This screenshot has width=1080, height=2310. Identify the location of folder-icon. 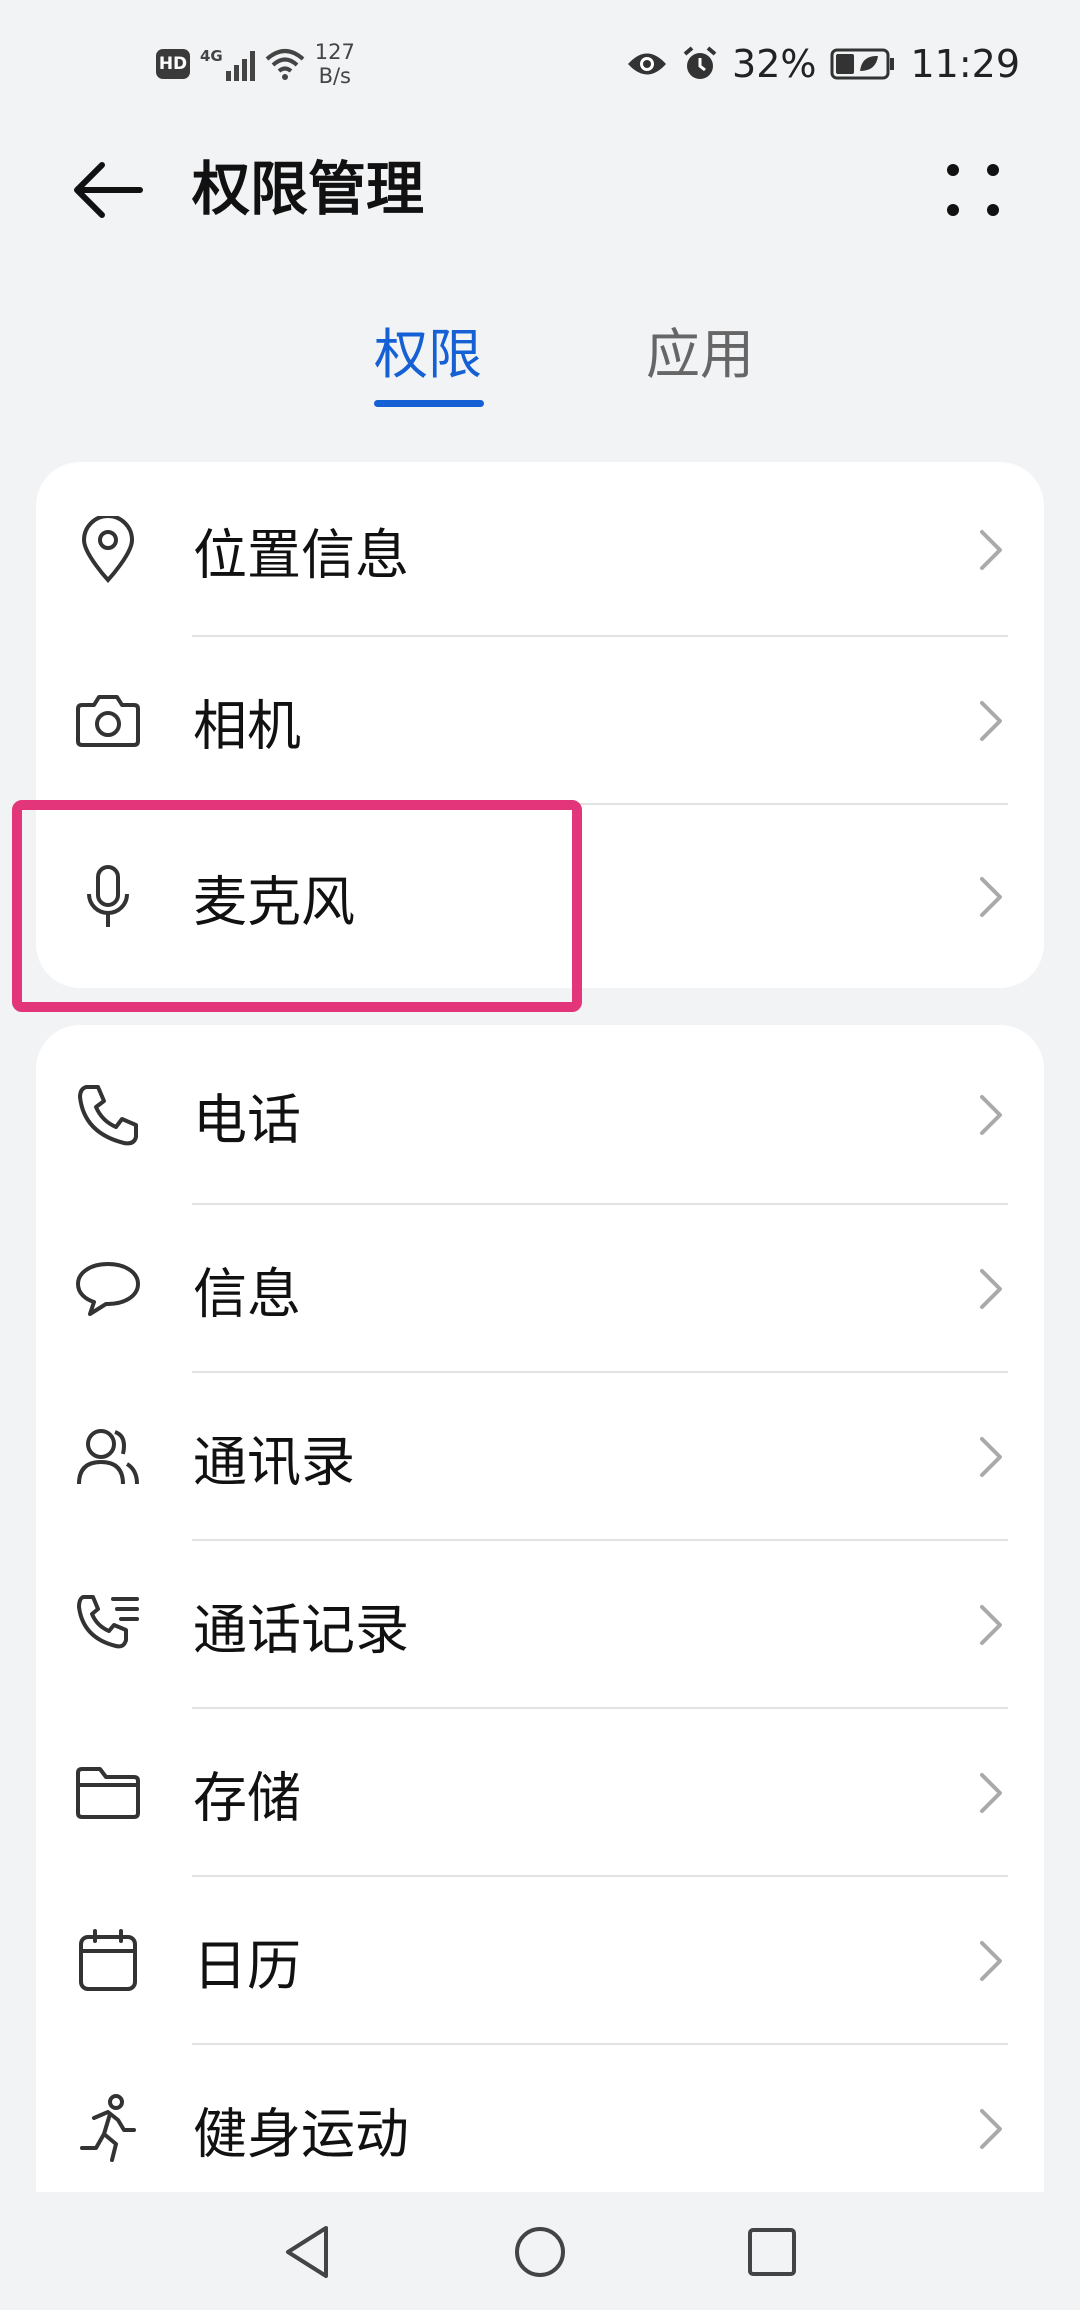
(108, 1793).